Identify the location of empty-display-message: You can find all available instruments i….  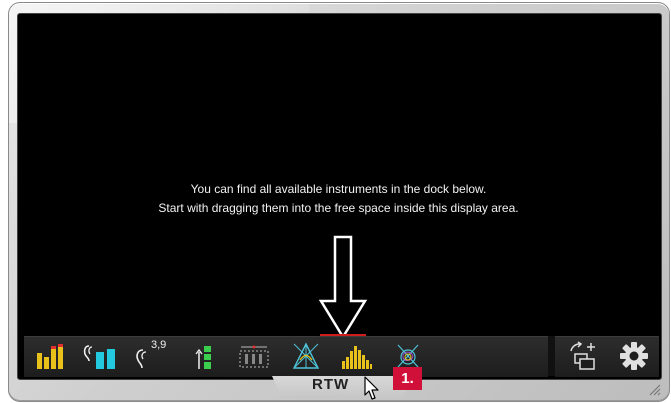
(338, 199).